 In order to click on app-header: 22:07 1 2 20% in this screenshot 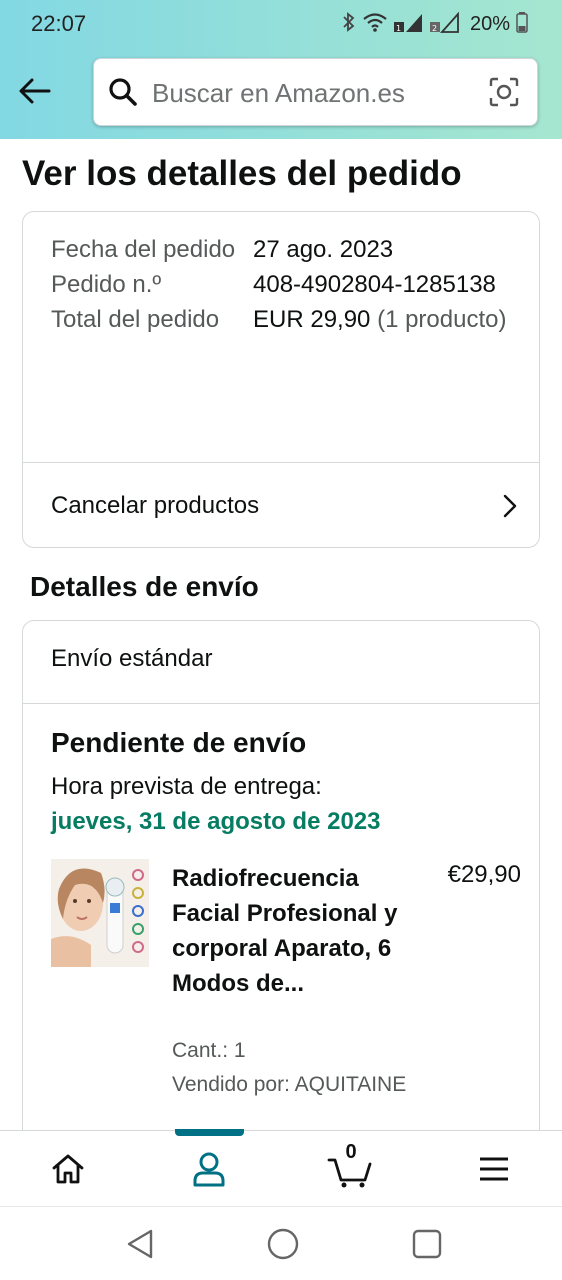, I will do `click(281, 69)`.